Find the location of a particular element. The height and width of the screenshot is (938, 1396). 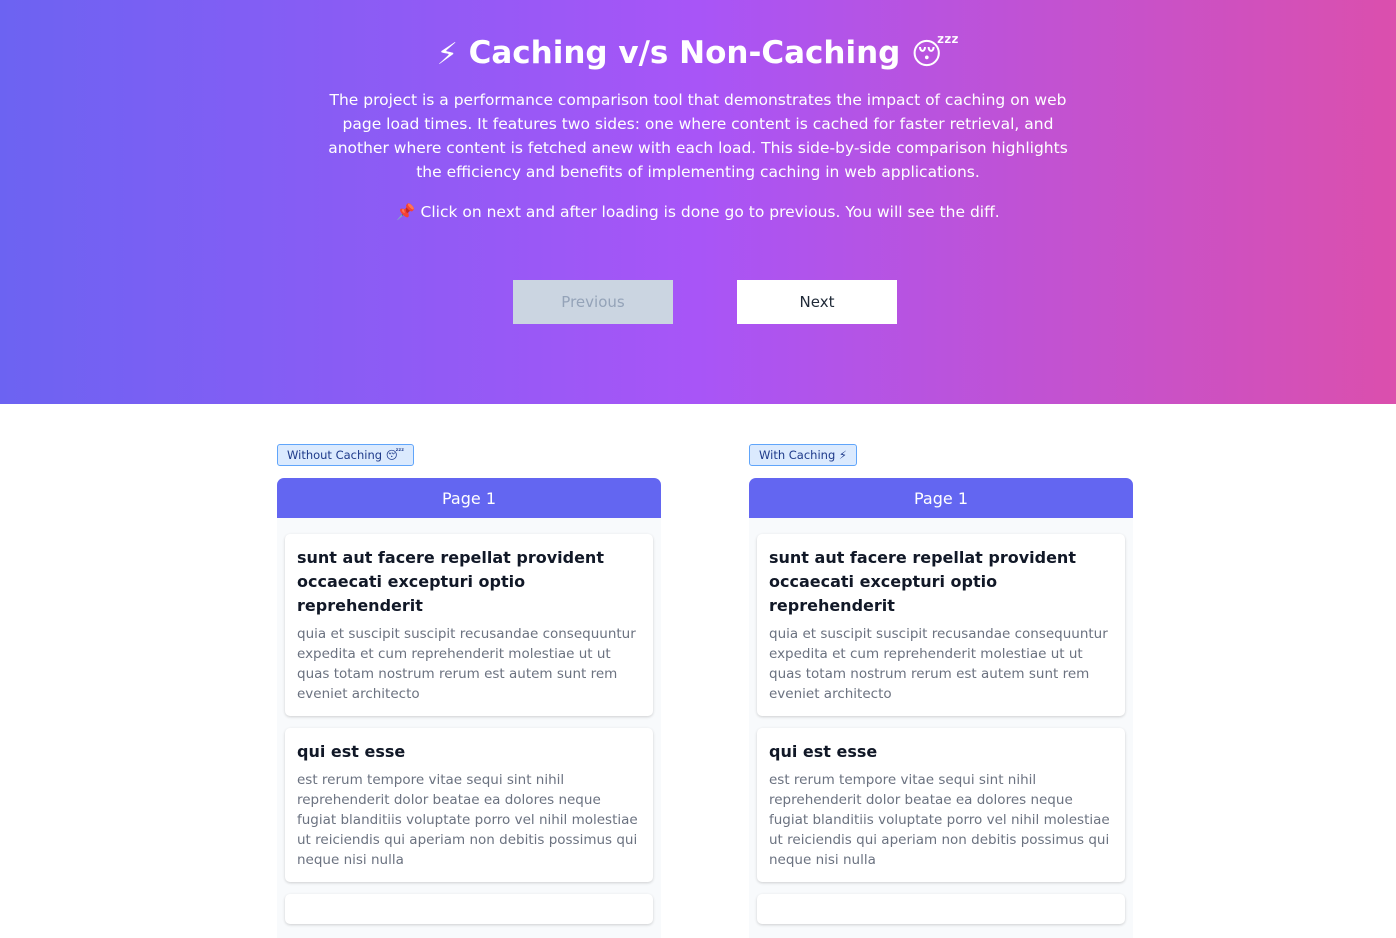

page-title: ⚡ Caching v/s Non-Caching 😴 is located at coordinates (698, 54).